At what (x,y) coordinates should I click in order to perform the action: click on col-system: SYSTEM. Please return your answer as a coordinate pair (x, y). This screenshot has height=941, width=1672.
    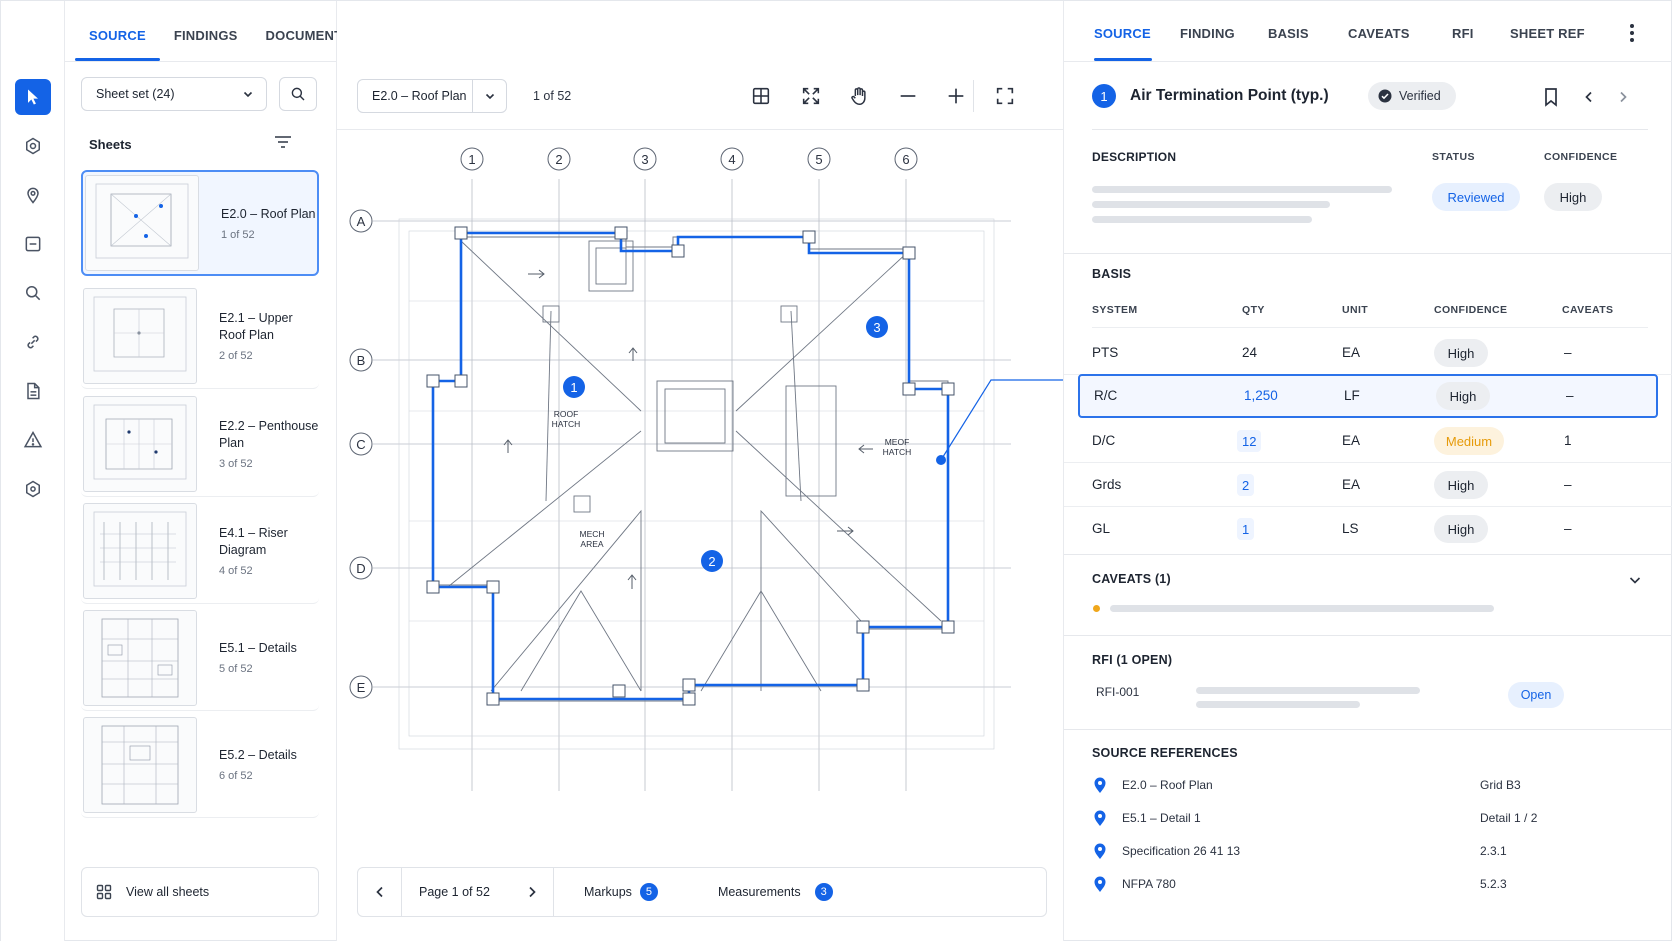
    Looking at the image, I should click on (1115, 310).